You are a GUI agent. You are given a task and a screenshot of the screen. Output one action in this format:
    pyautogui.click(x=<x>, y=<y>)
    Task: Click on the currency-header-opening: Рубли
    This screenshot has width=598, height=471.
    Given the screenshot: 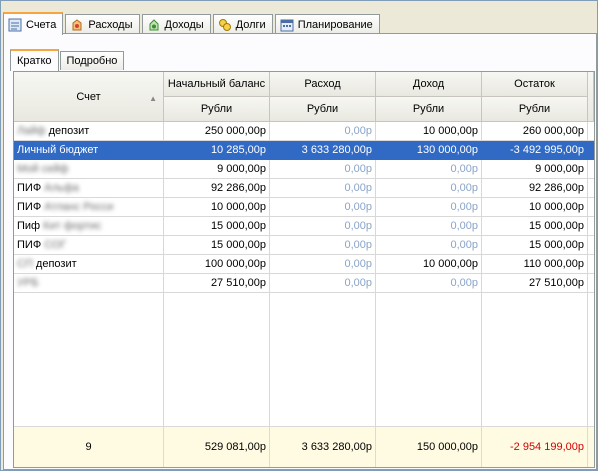 What is the action you would take?
    pyautogui.click(x=217, y=109)
    